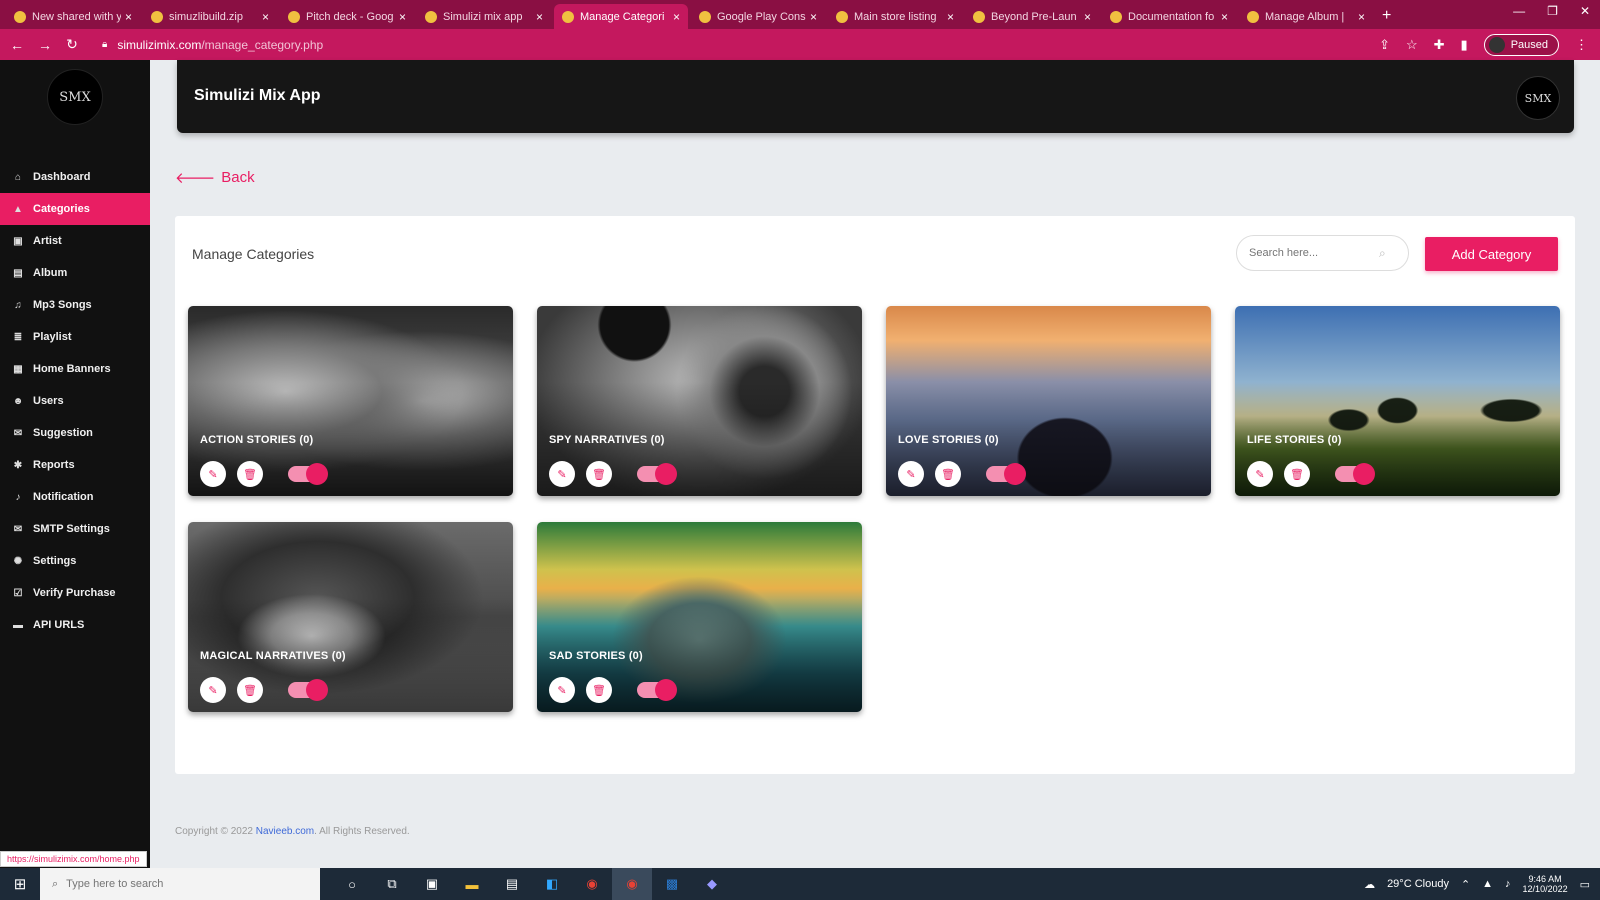 This screenshot has height=900, width=1600. Describe the element at coordinates (1439, 45) in the screenshot. I see `extensions-icon: ✚` at that location.